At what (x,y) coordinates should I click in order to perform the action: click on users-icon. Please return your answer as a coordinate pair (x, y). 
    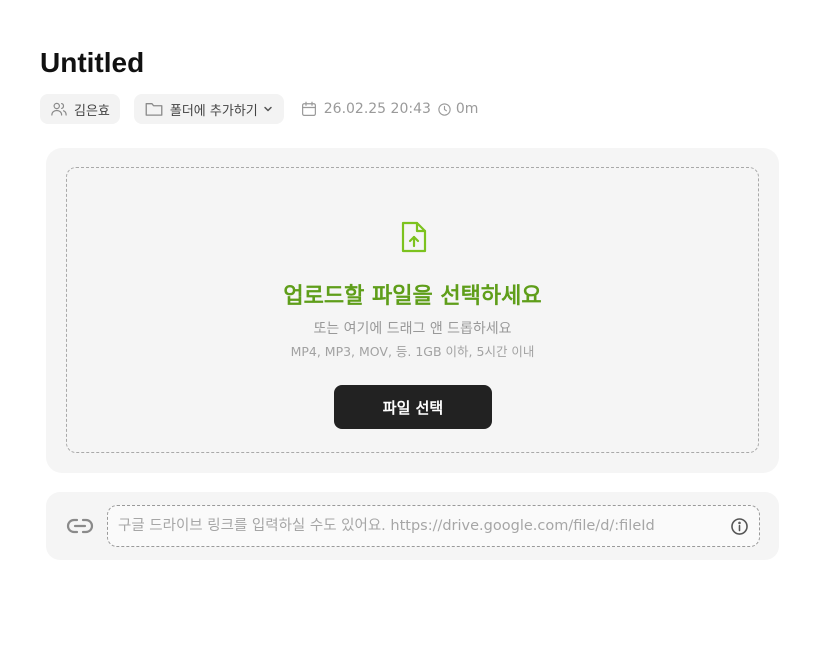
    Looking at the image, I should click on (59, 109).